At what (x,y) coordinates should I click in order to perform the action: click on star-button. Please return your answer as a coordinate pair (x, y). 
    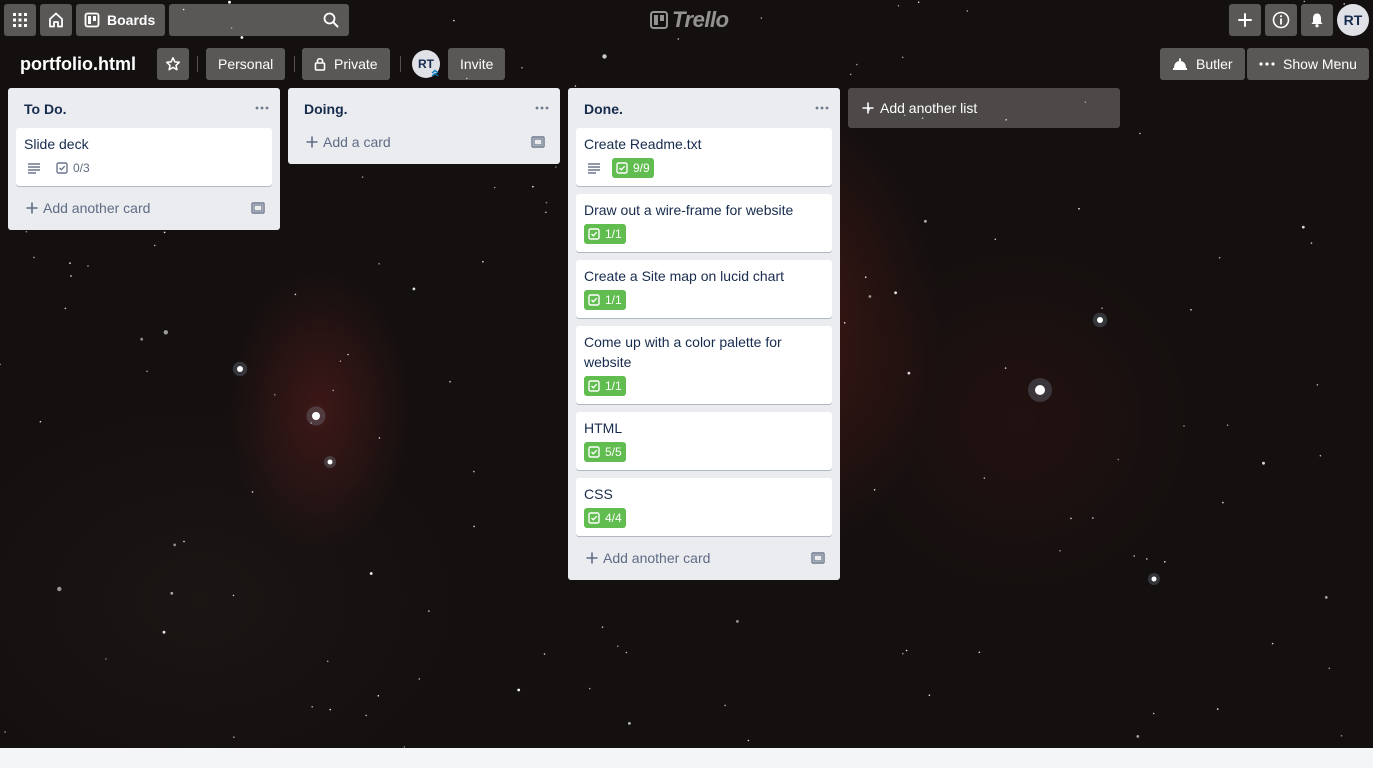
    Looking at the image, I should click on (173, 64).